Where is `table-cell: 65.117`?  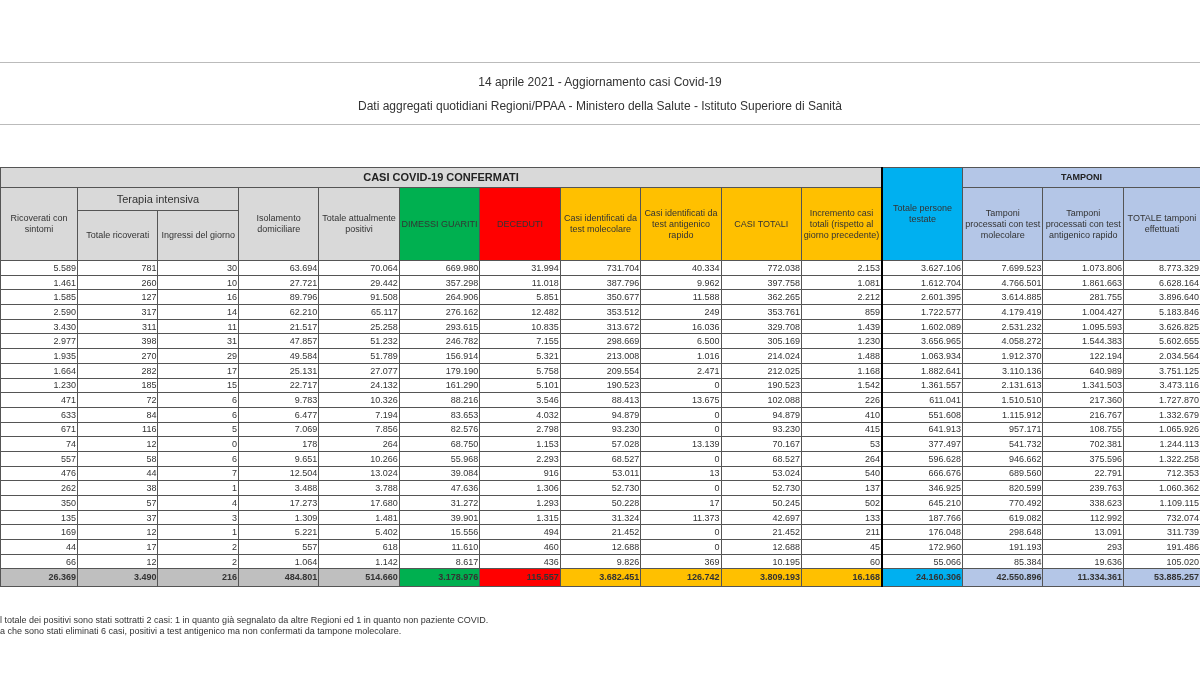 table-cell: 65.117 is located at coordinates (359, 312).